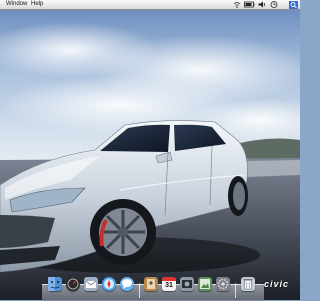 This screenshot has width=320, height=301. What do you see at coordinates (249, 4) in the screenshot?
I see `battery-icon` at bounding box center [249, 4].